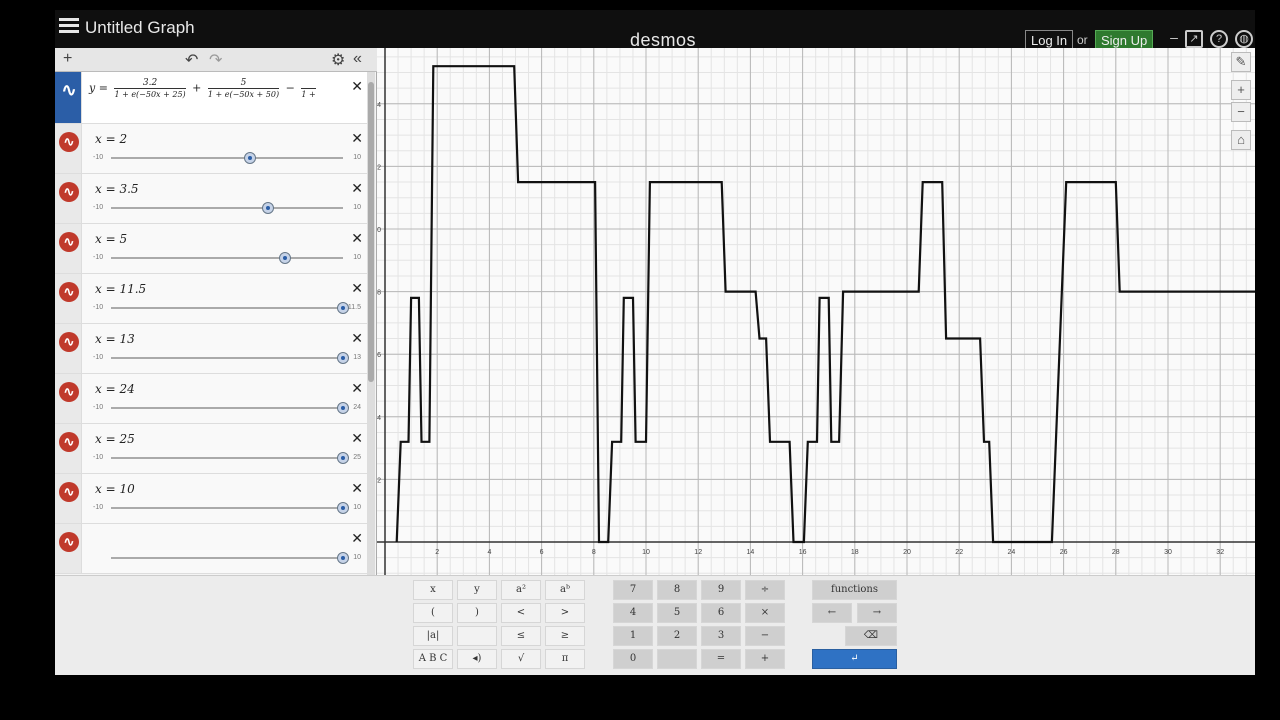  What do you see at coordinates (521, 590) in the screenshot?
I see `keypad-key: a²` at bounding box center [521, 590].